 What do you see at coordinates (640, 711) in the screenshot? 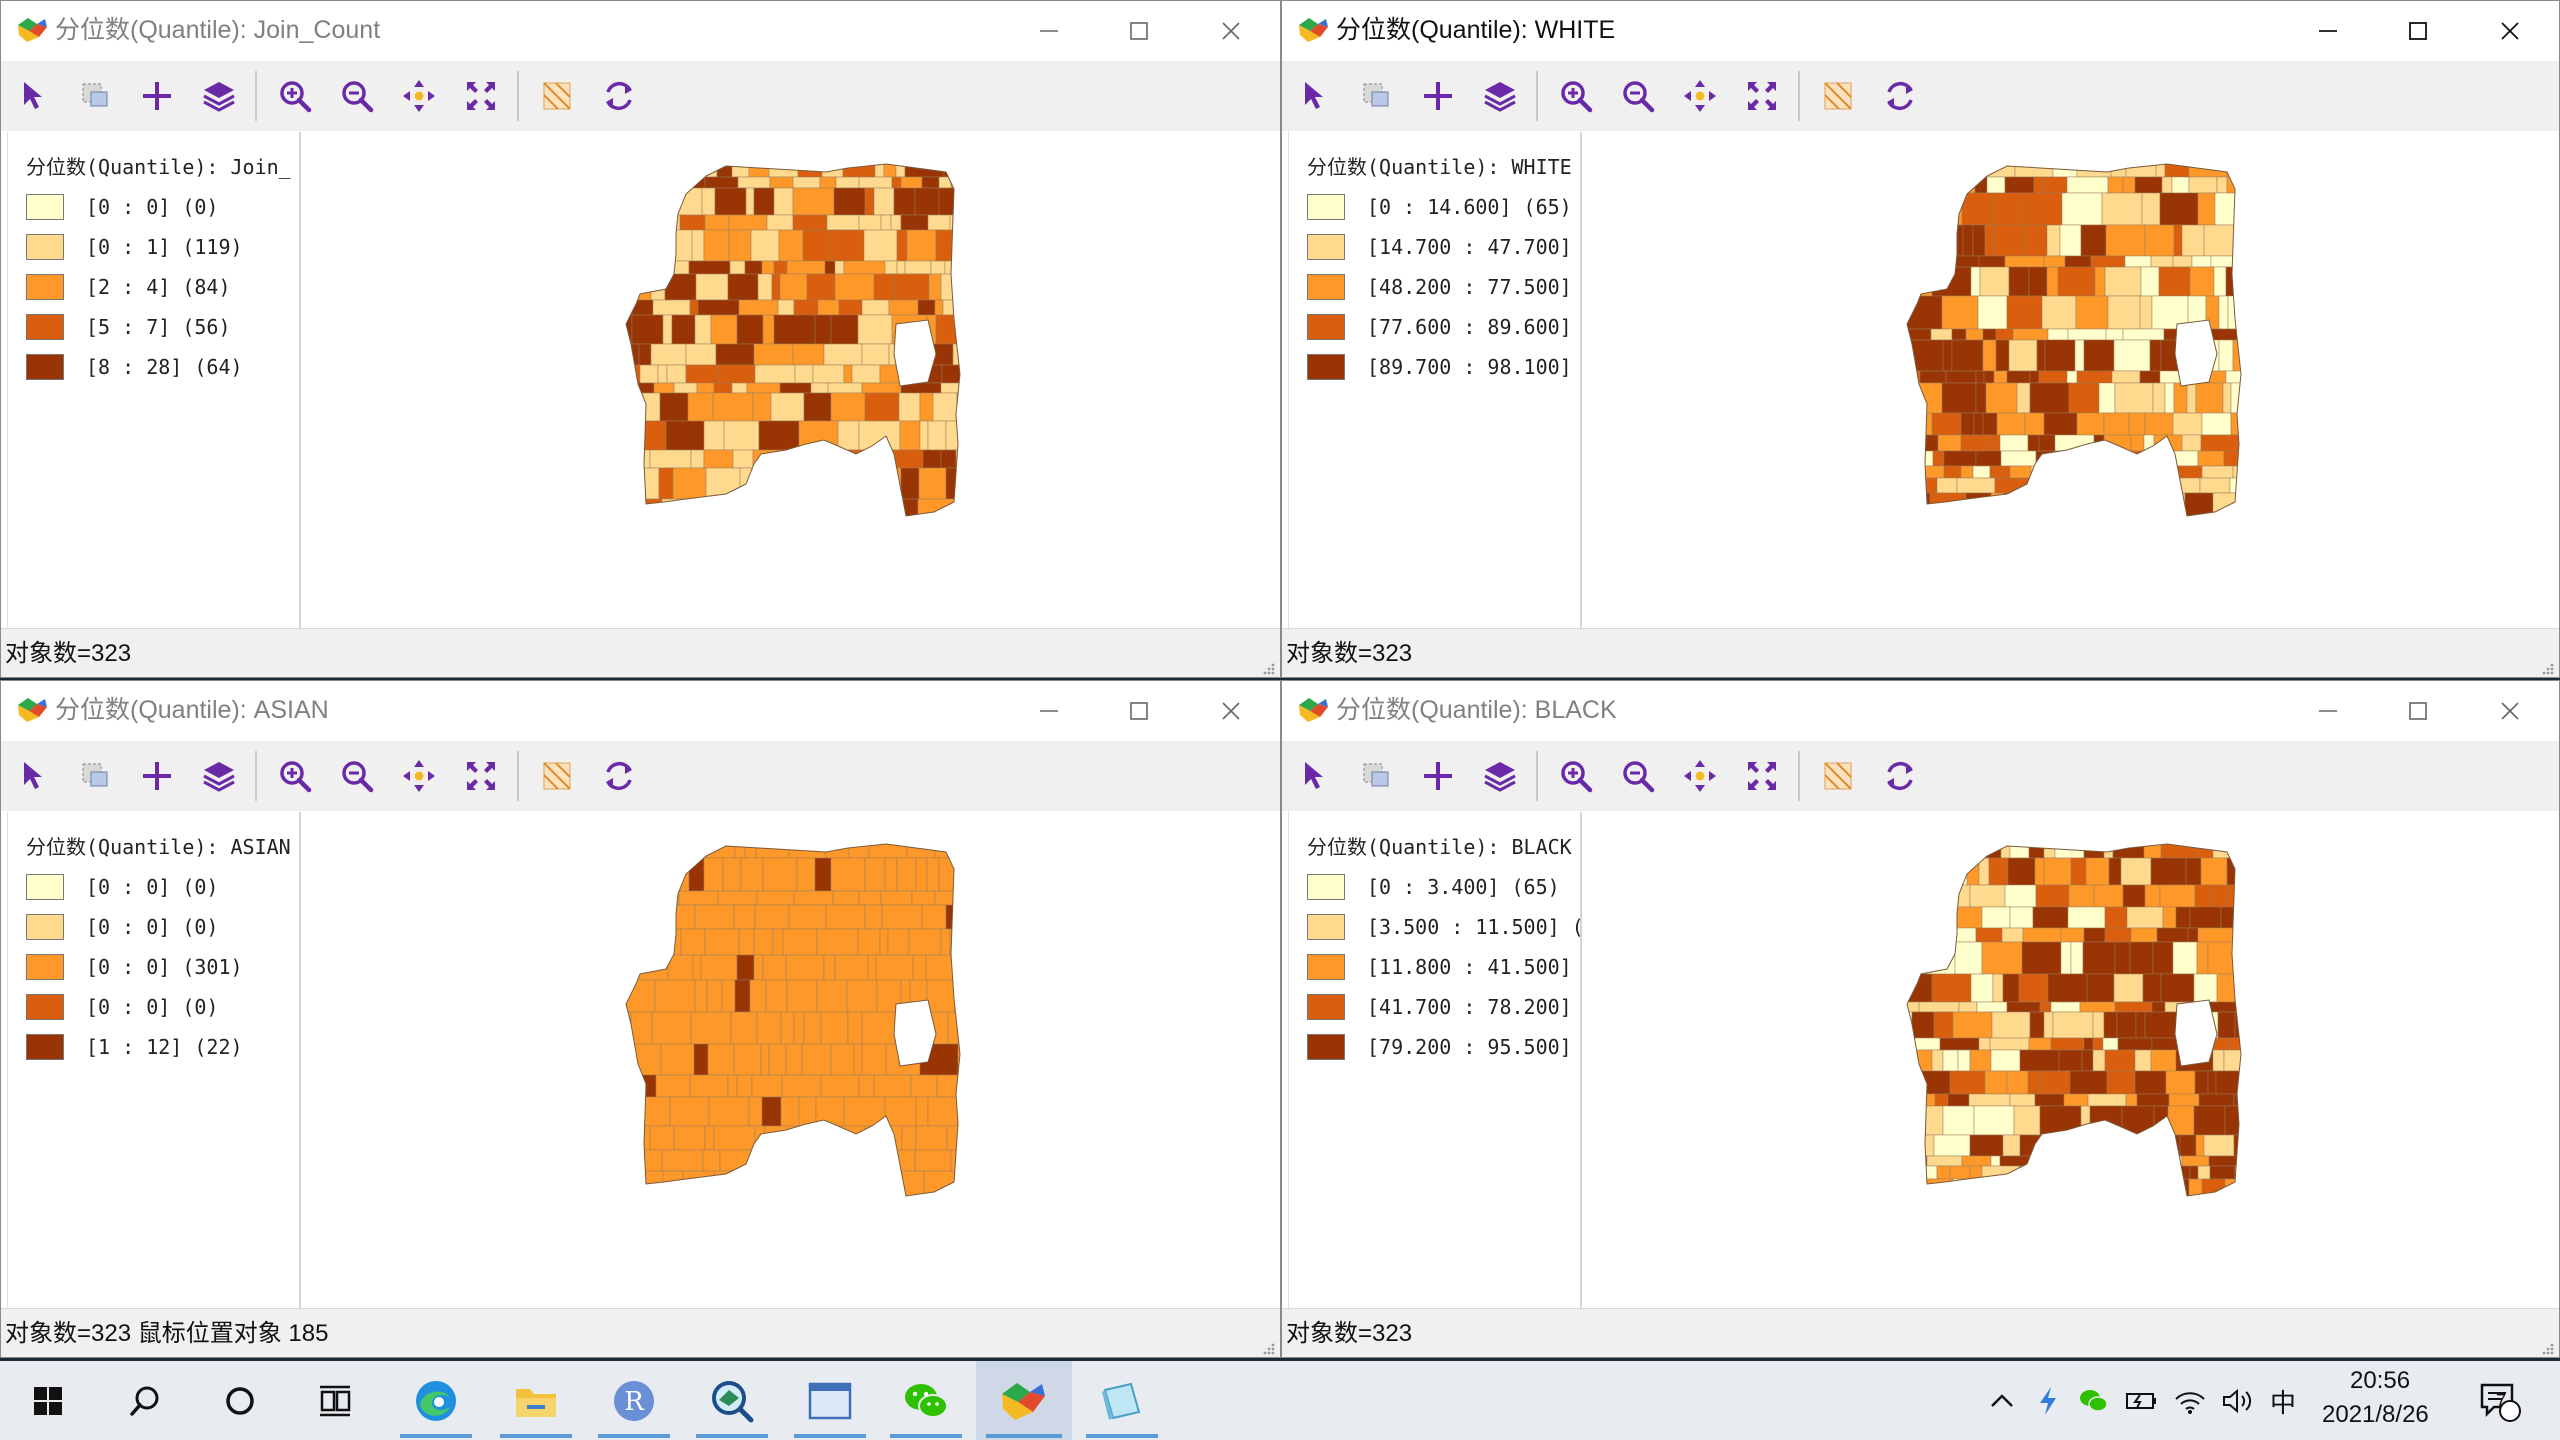
I see `title-bar: 分位数(Quantile): ASIAN` at bounding box center [640, 711].